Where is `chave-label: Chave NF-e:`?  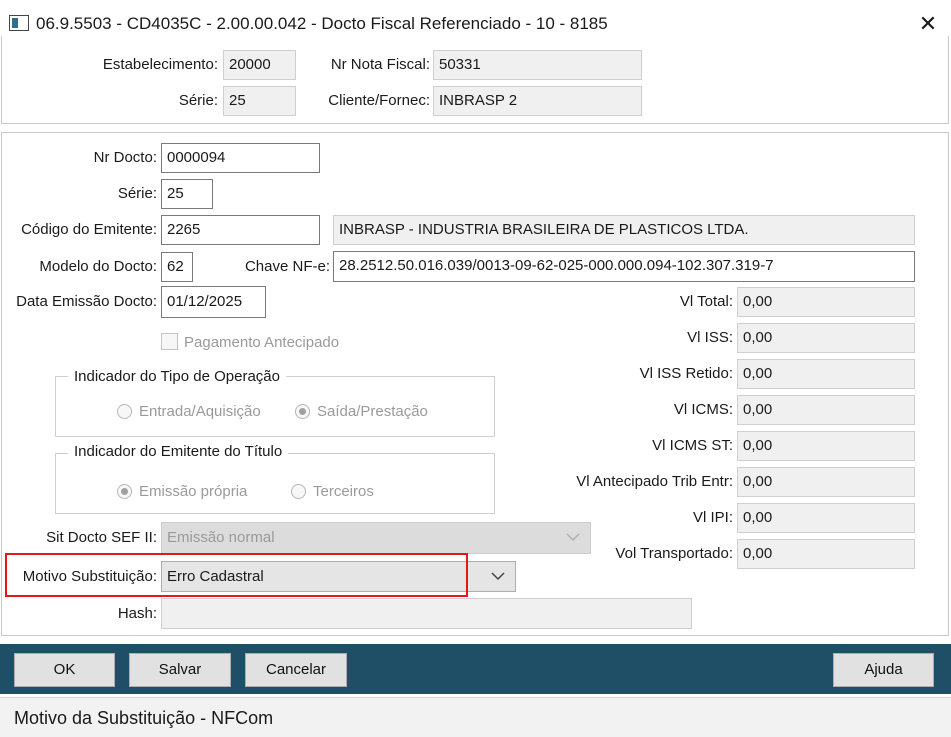
chave-label: Chave NF-e: is located at coordinates (287, 266).